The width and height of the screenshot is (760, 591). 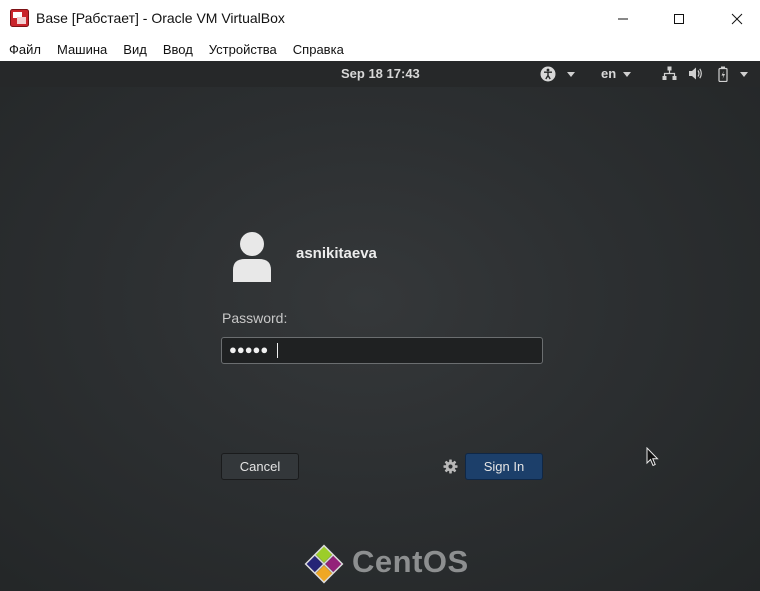 I want to click on cancel-button: Cancel, so click(x=260, y=466).